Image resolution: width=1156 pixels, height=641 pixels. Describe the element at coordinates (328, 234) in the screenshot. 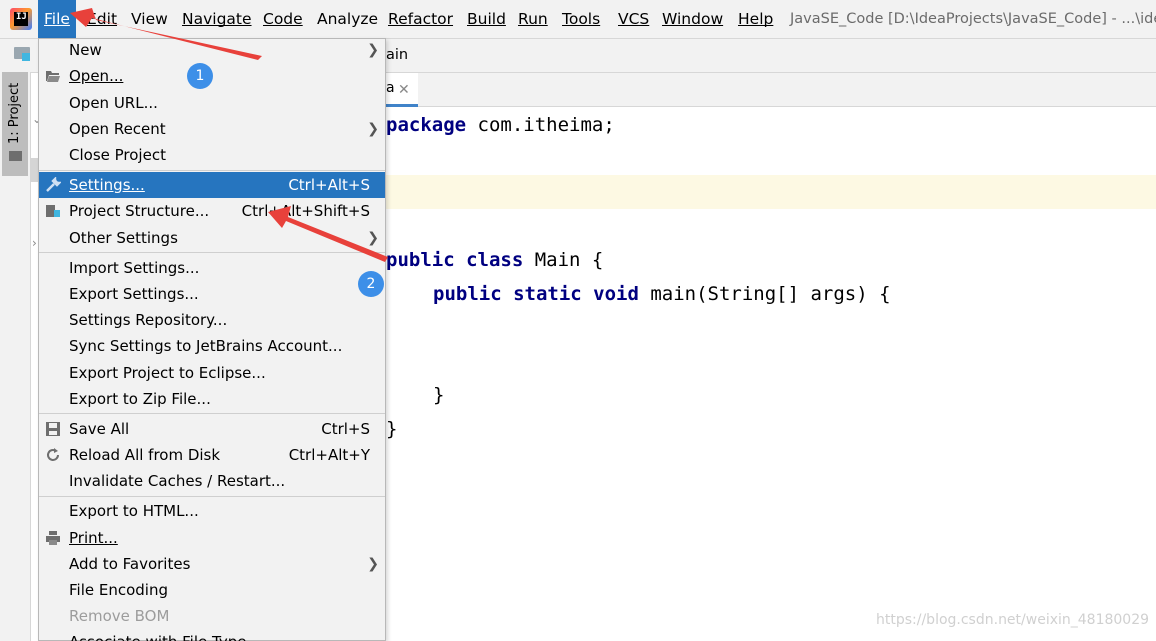

I see `arrow-to-project-structure` at that location.